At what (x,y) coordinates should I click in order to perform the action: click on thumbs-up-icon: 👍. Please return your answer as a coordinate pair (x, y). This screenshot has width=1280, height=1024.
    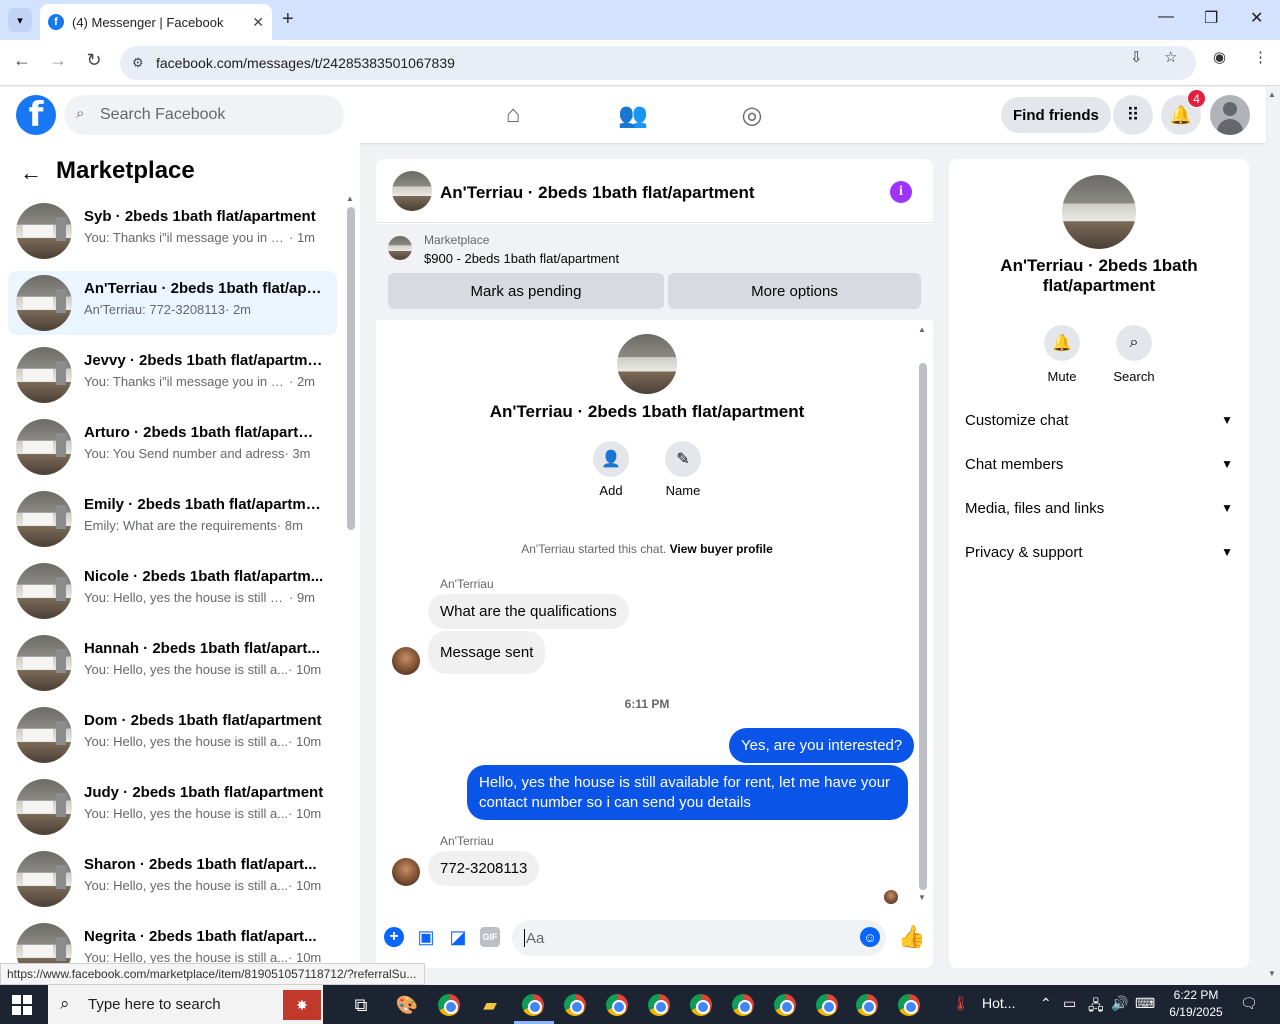
    Looking at the image, I should click on (911, 937).